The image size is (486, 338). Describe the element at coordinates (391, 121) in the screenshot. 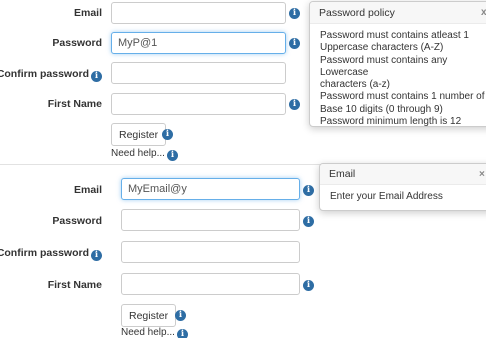

I see `policy-line: Password minimum length is 12` at that location.